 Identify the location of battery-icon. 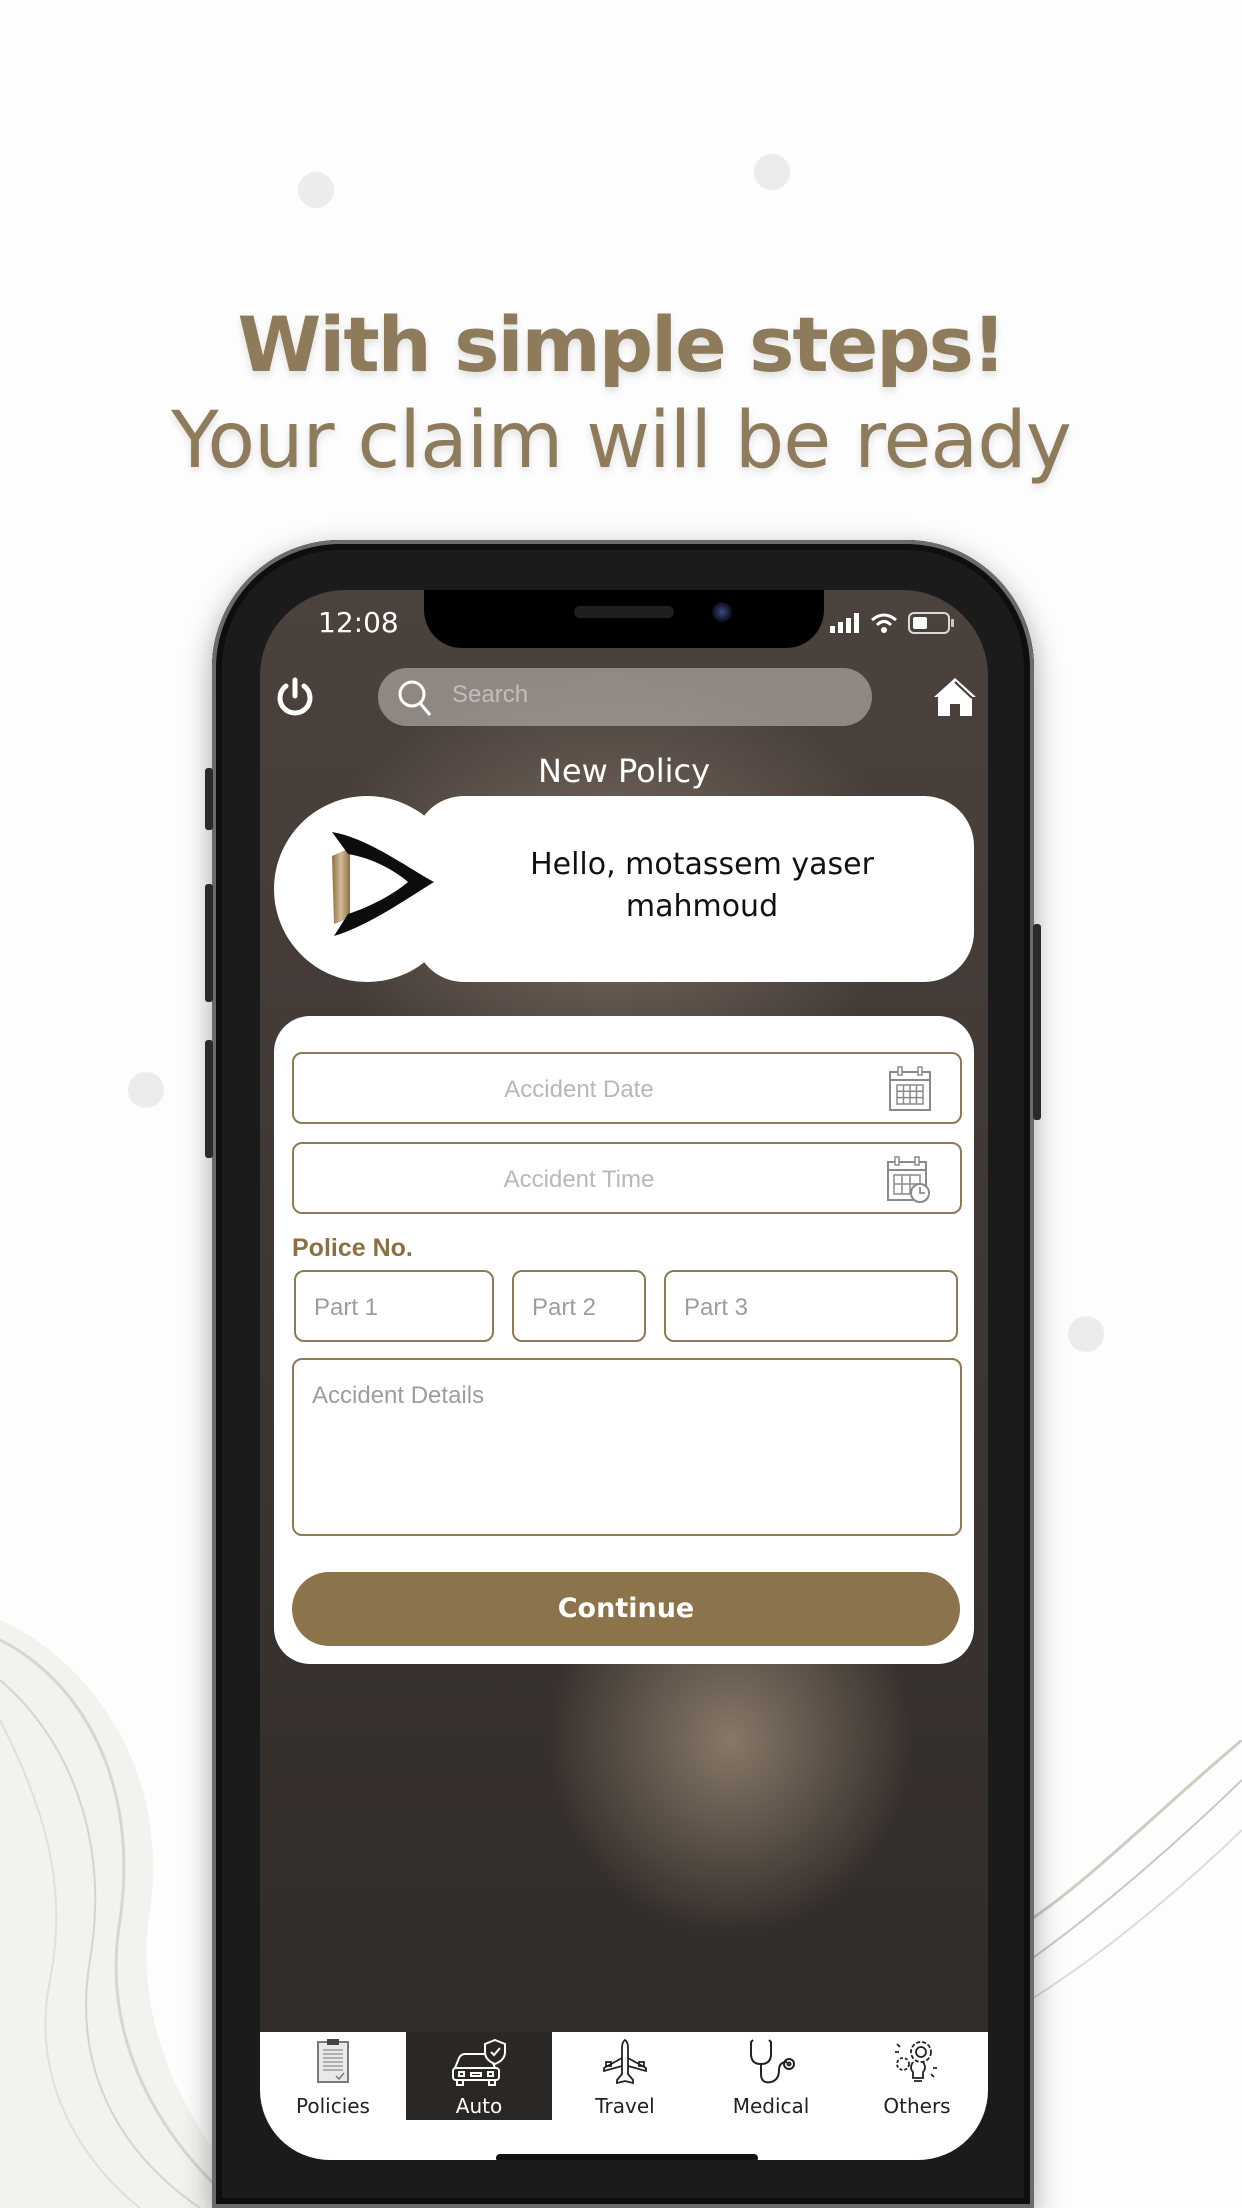
(931, 623).